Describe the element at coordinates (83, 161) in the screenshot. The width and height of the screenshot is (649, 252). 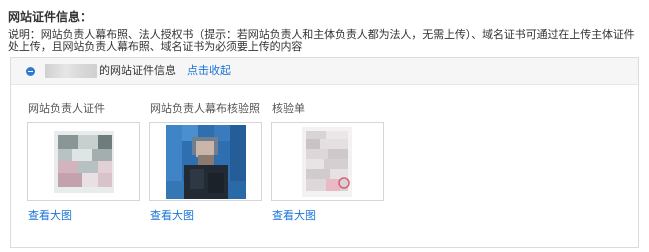
I see `thumbnail-id-document` at that location.